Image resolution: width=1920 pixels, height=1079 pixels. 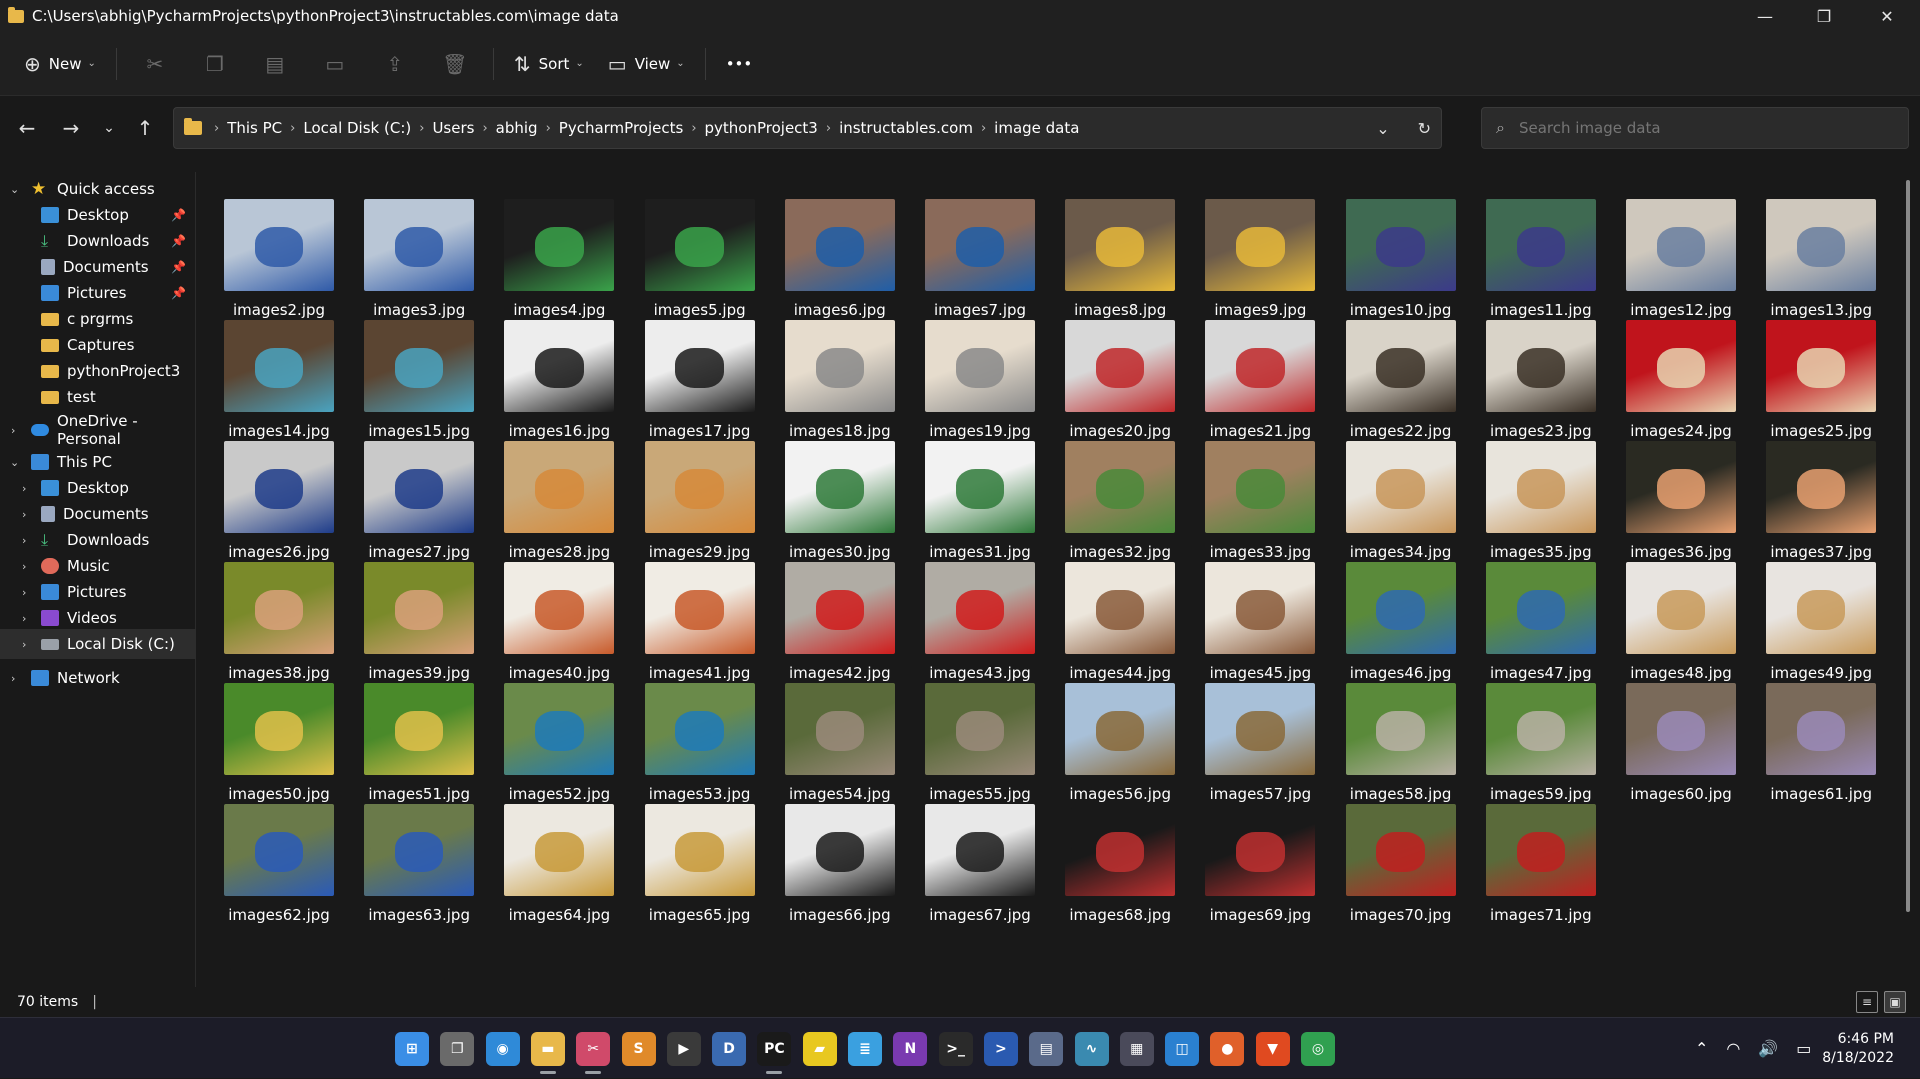 What do you see at coordinates (978, 853) in the screenshot?
I see `file-item: images67.jpg` at bounding box center [978, 853].